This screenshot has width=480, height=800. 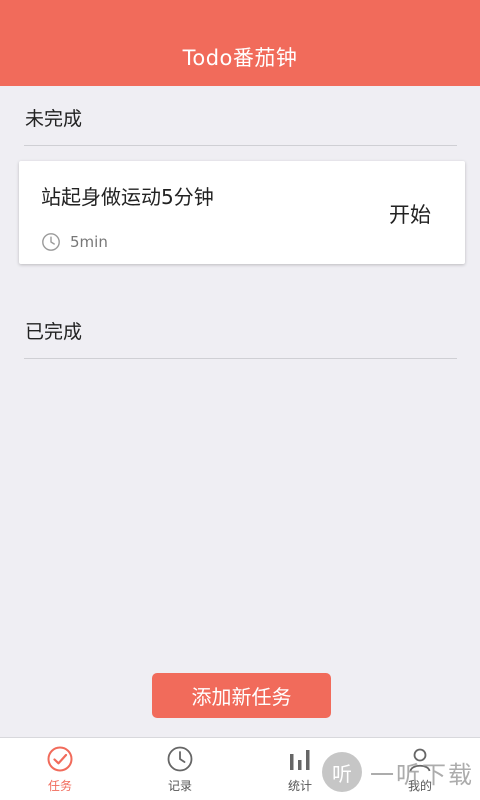 I want to click on bar-chart-icon, so click(x=300, y=759).